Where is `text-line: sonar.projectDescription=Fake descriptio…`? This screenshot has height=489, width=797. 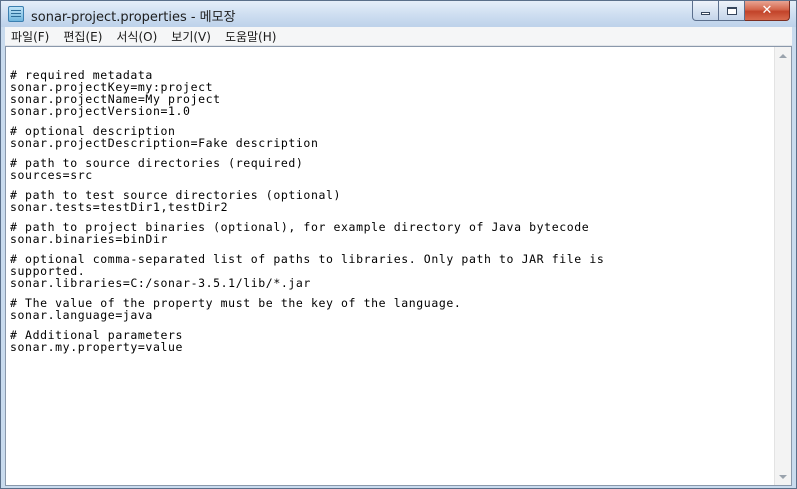
text-line: sonar.projectDescription=Fake descriptio… is located at coordinates (392, 143).